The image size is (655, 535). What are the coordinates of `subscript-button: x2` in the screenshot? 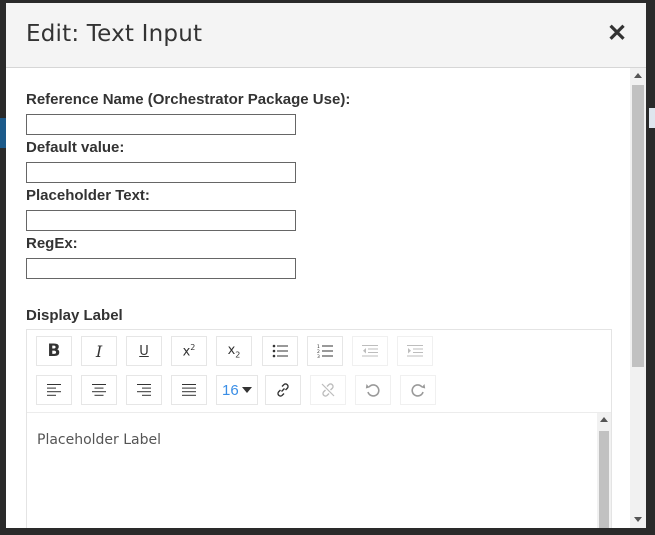 It's located at (234, 351).